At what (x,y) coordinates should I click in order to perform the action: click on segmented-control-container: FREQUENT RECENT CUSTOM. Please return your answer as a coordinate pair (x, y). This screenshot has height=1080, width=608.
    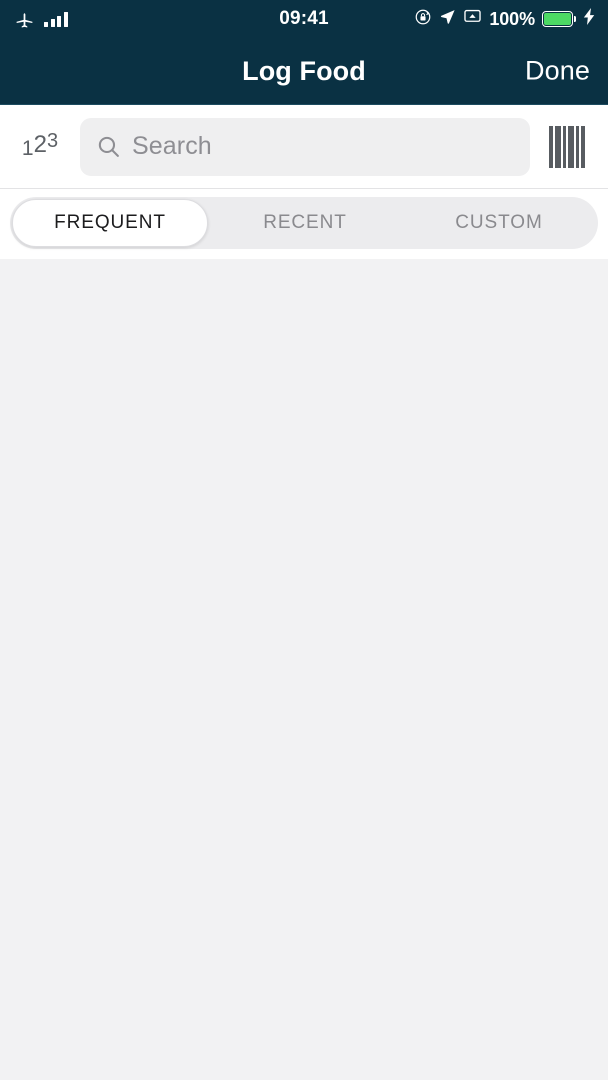
    Looking at the image, I should click on (304, 224).